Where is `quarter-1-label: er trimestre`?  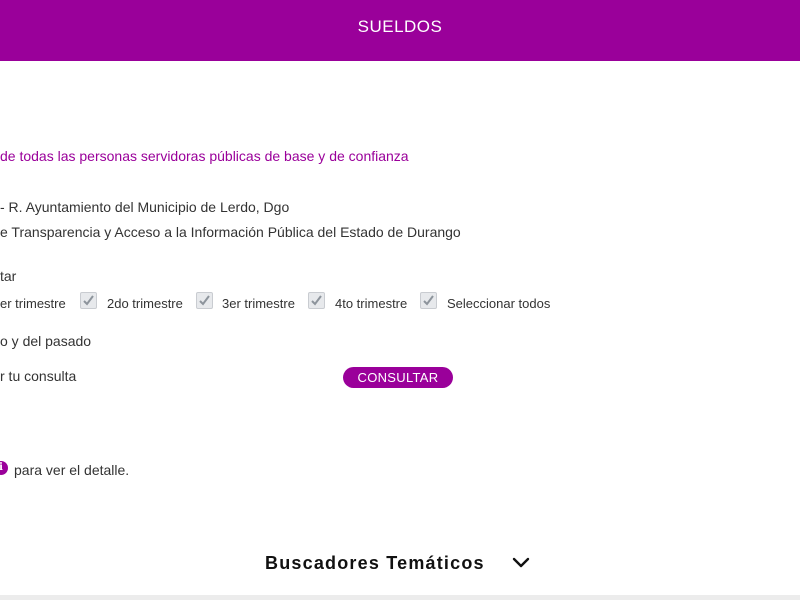 quarter-1-label: er trimestre is located at coordinates (33, 303).